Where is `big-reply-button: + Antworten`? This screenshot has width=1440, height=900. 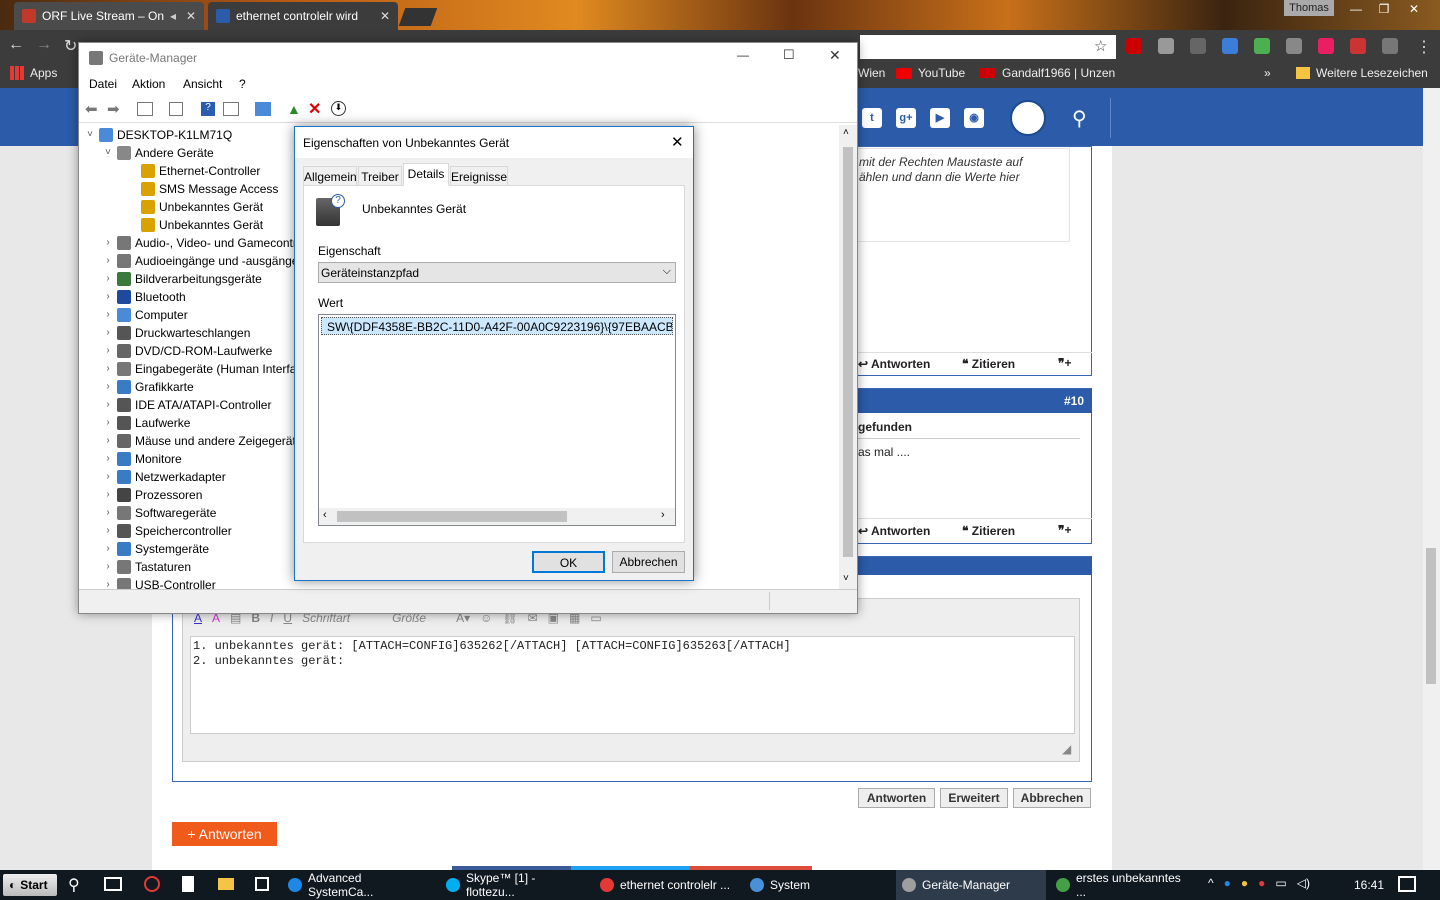
big-reply-button: + Antworten is located at coordinates (224, 834).